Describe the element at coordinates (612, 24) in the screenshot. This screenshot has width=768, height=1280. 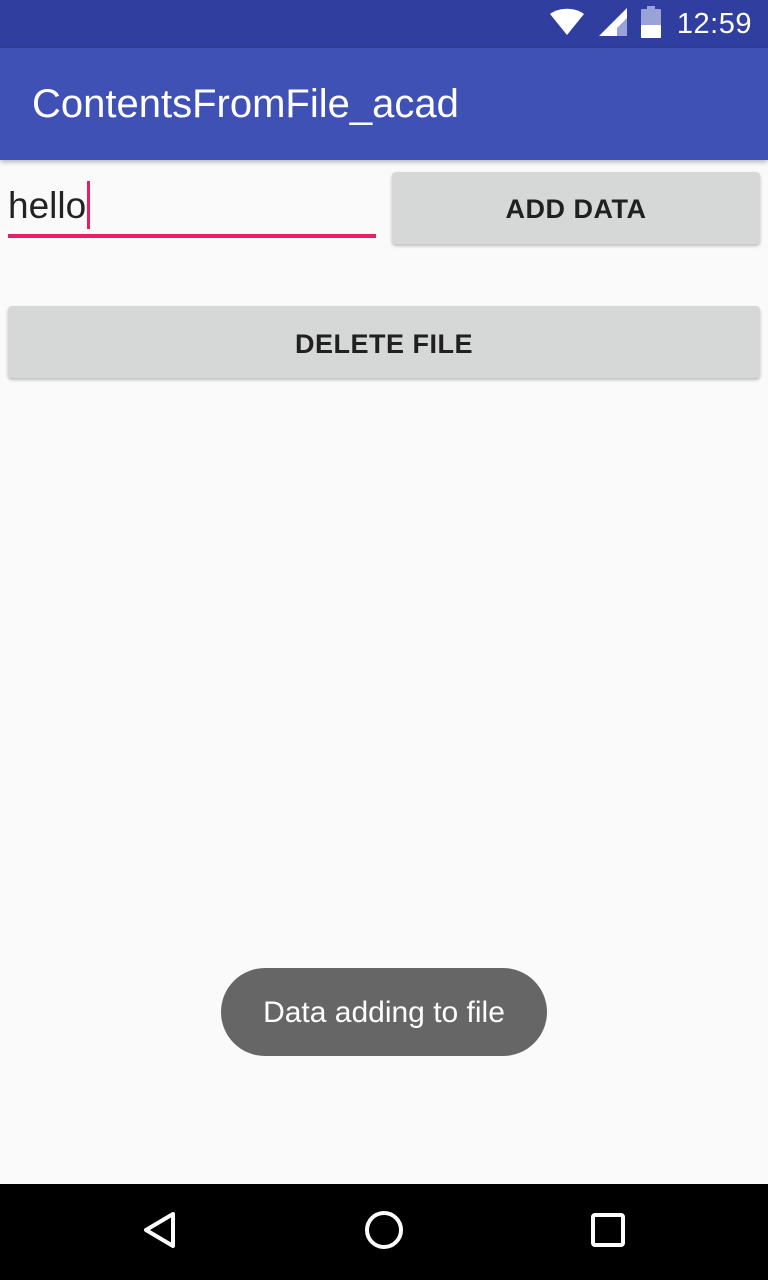
I see `cell-signal-icon` at that location.